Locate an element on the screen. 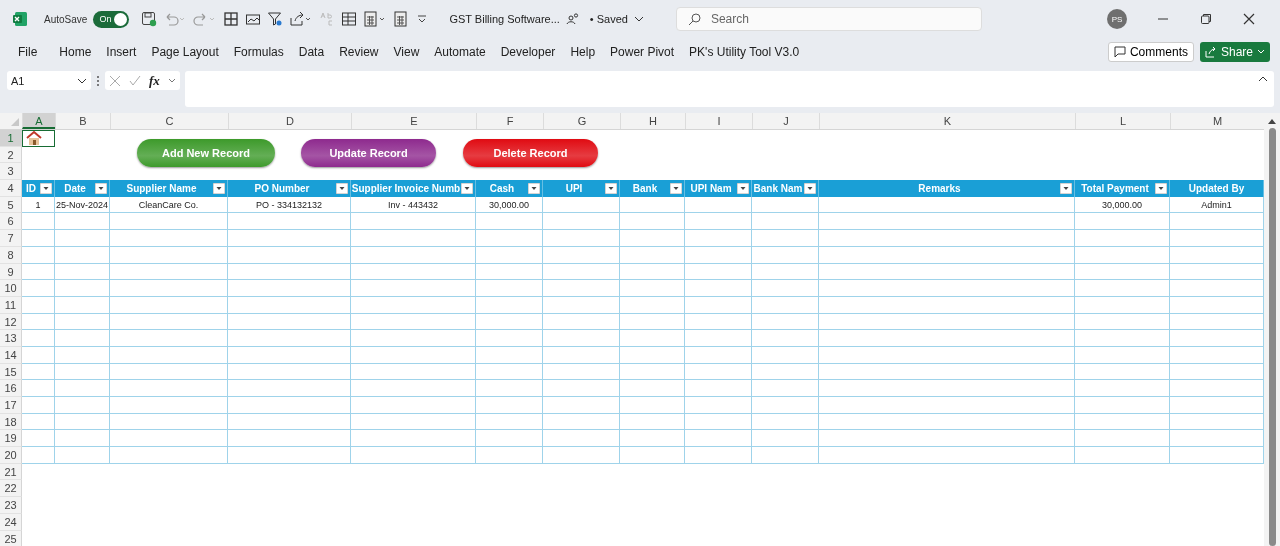 Image resolution: width=1280 pixels, height=546 pixels. scrollbar-thumb is located at coordinates (1272, 336).